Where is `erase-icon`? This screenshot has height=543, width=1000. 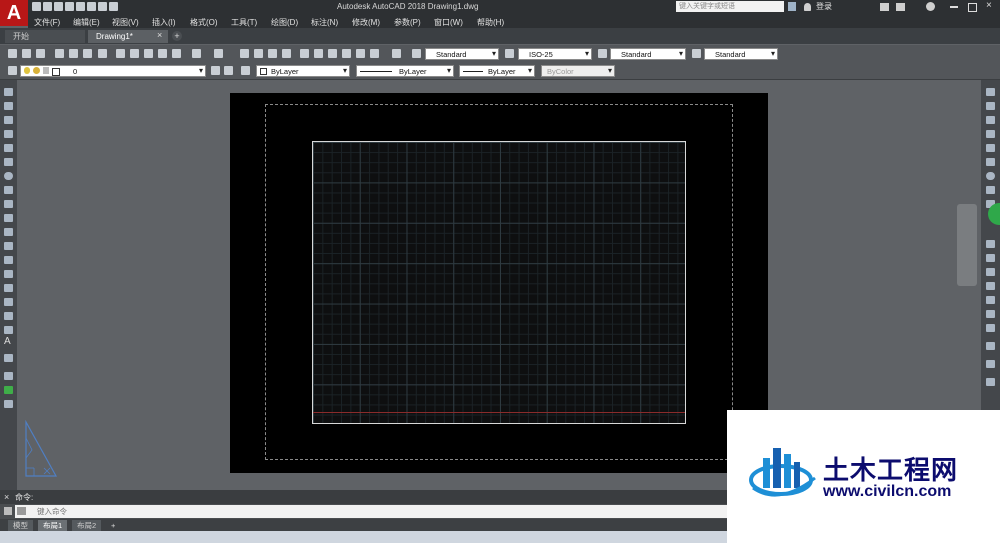
erase-icon is located at coordinates (990, 92).